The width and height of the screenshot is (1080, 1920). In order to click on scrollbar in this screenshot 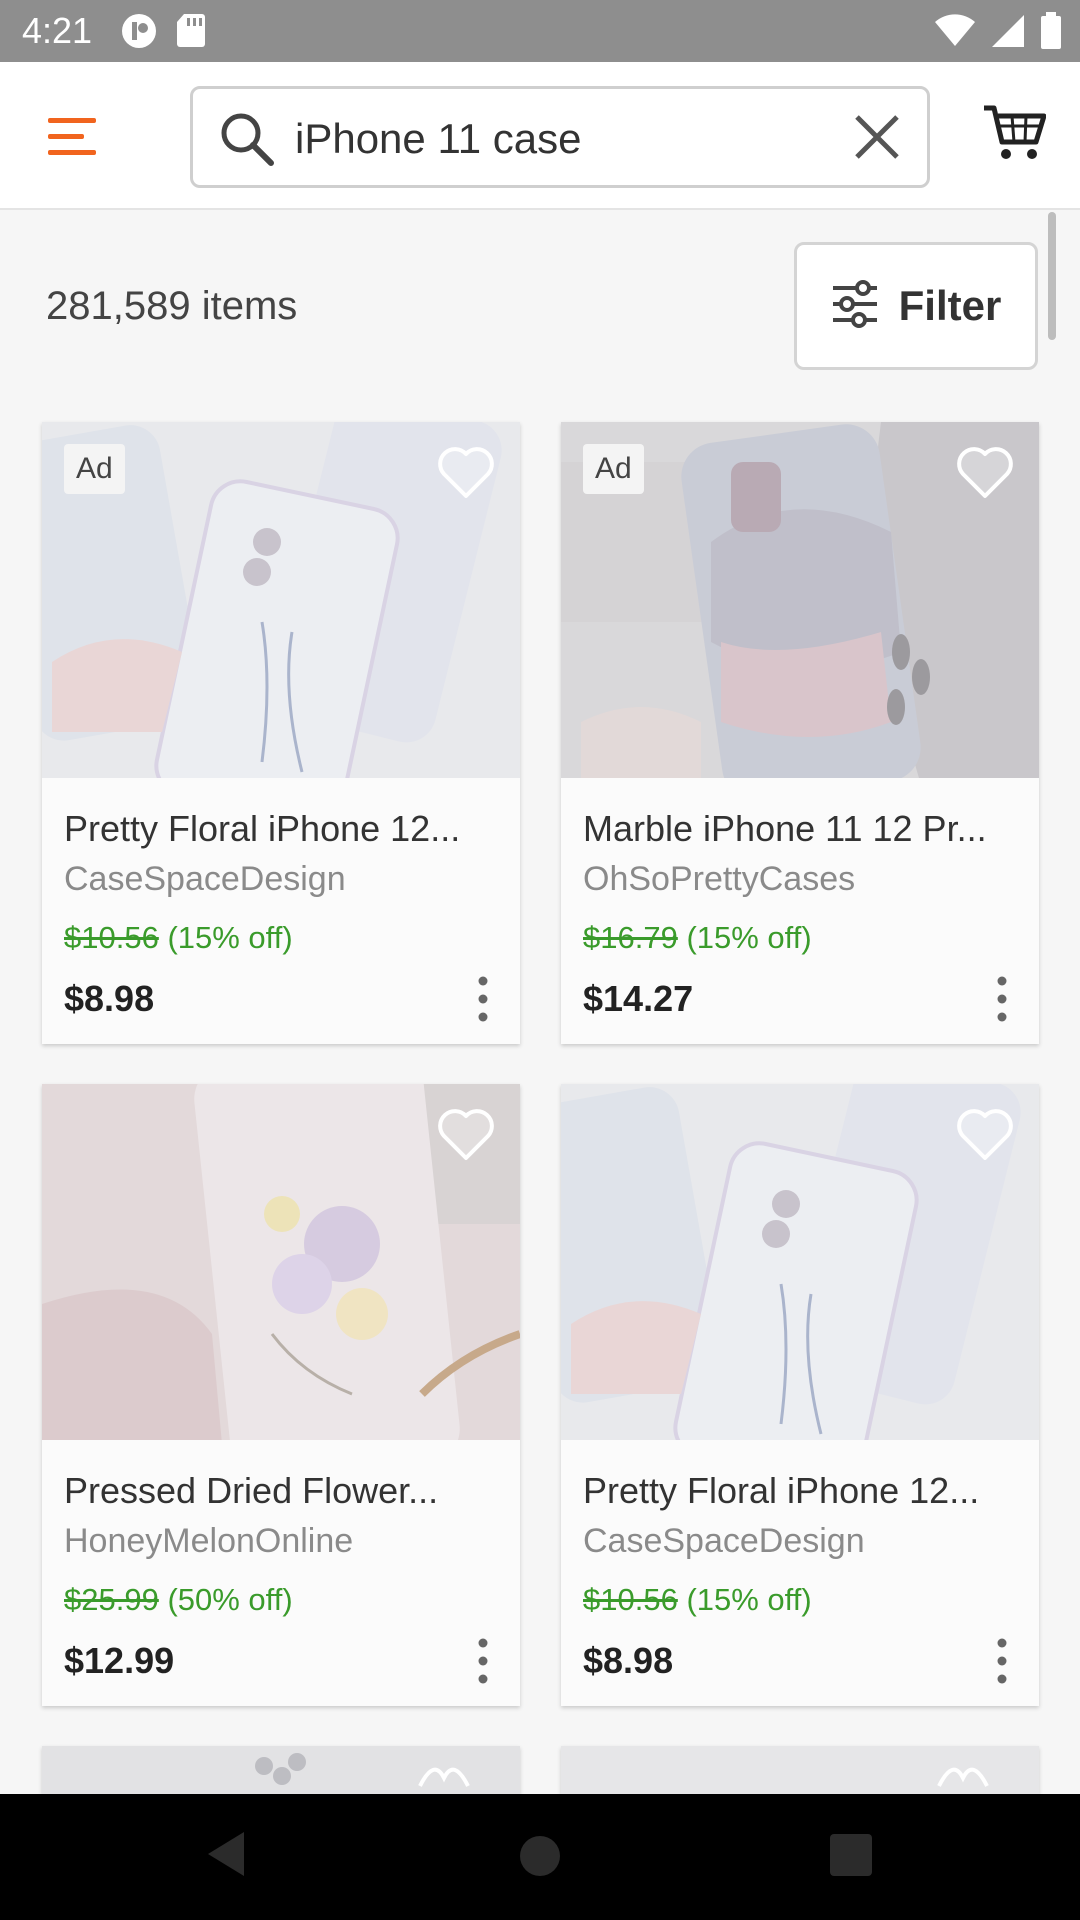, I will do `click(1052, 276)`.